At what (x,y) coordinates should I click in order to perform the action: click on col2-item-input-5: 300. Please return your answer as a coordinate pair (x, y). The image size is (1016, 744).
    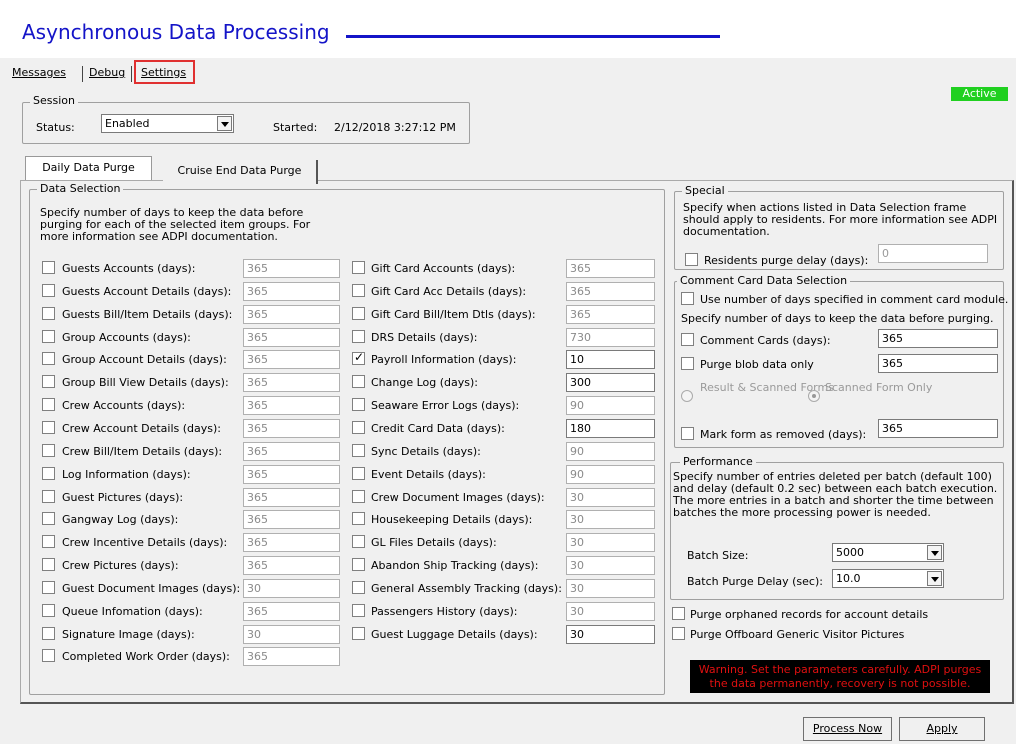
    Looking at the image, I should click on (610, 383).